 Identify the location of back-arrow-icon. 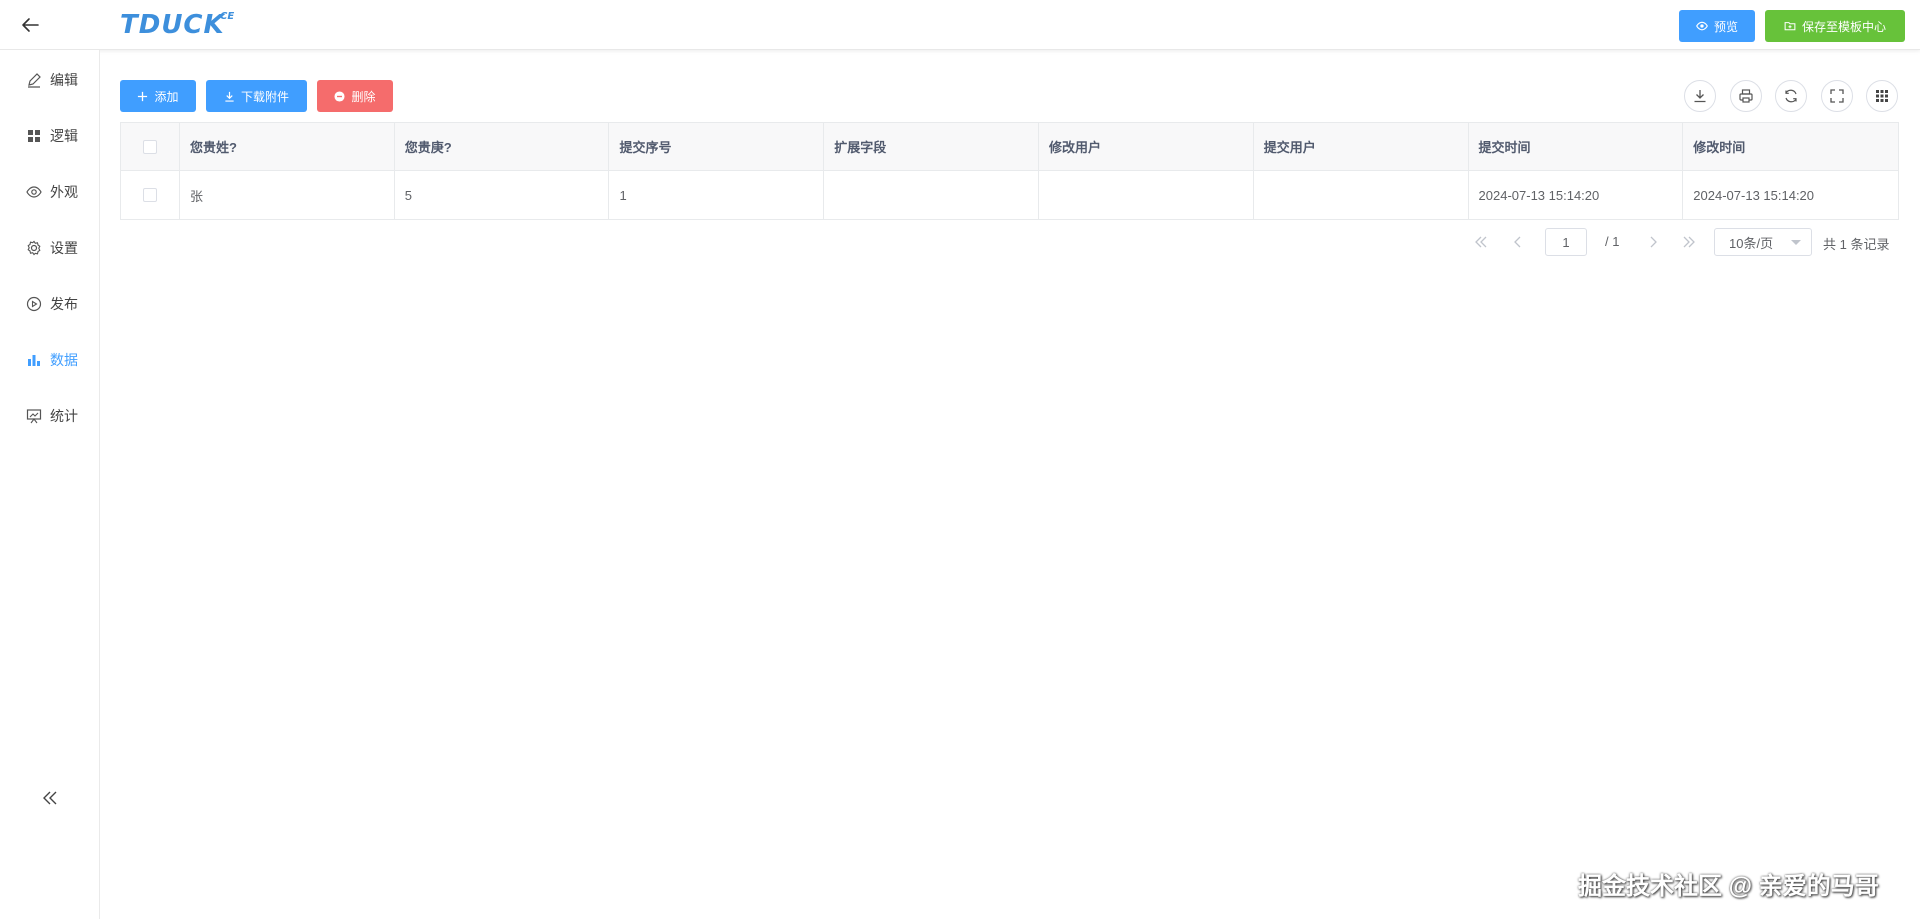
(30, 25).